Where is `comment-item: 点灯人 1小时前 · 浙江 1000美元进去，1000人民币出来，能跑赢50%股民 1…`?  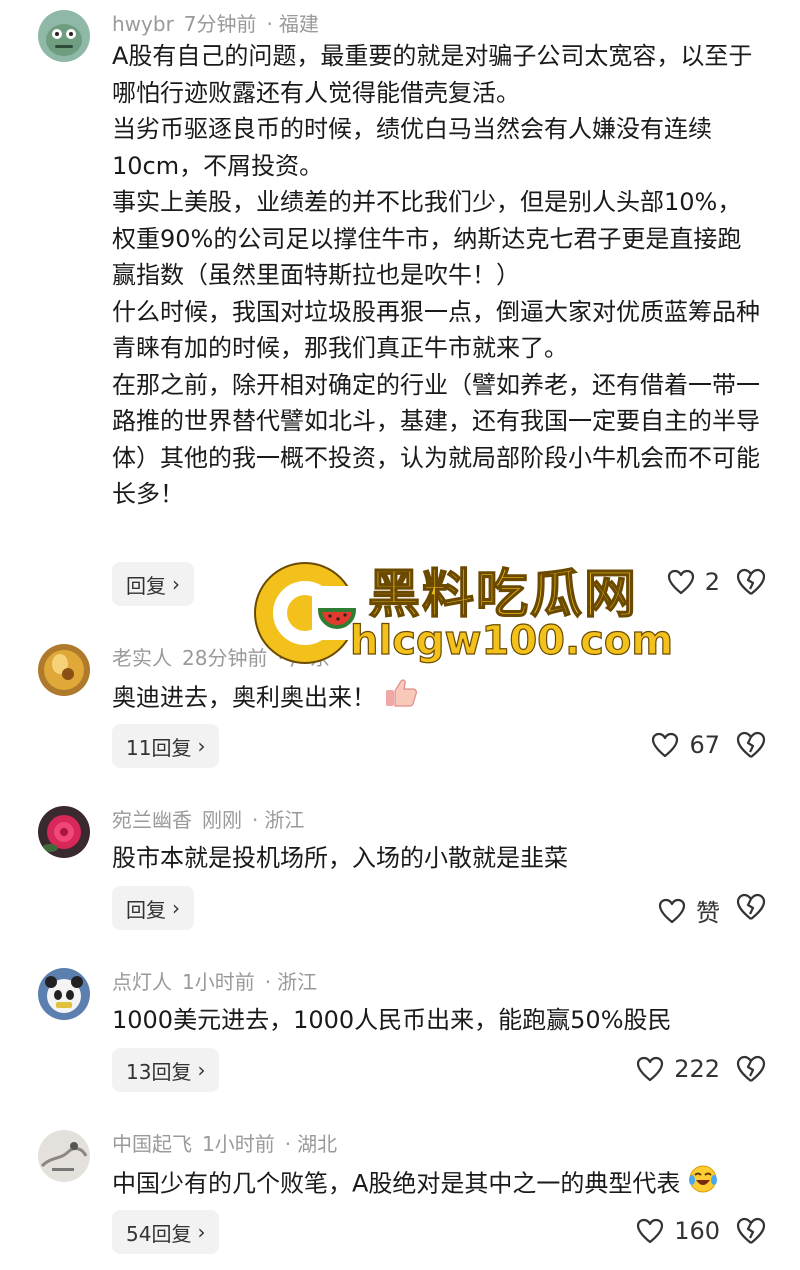
comment-item: 点灯人 1小时前 · 浙江 1000美元进去，1000人民币出来，能跑赢50%股民 1… is located at coordinates (400, 1033).